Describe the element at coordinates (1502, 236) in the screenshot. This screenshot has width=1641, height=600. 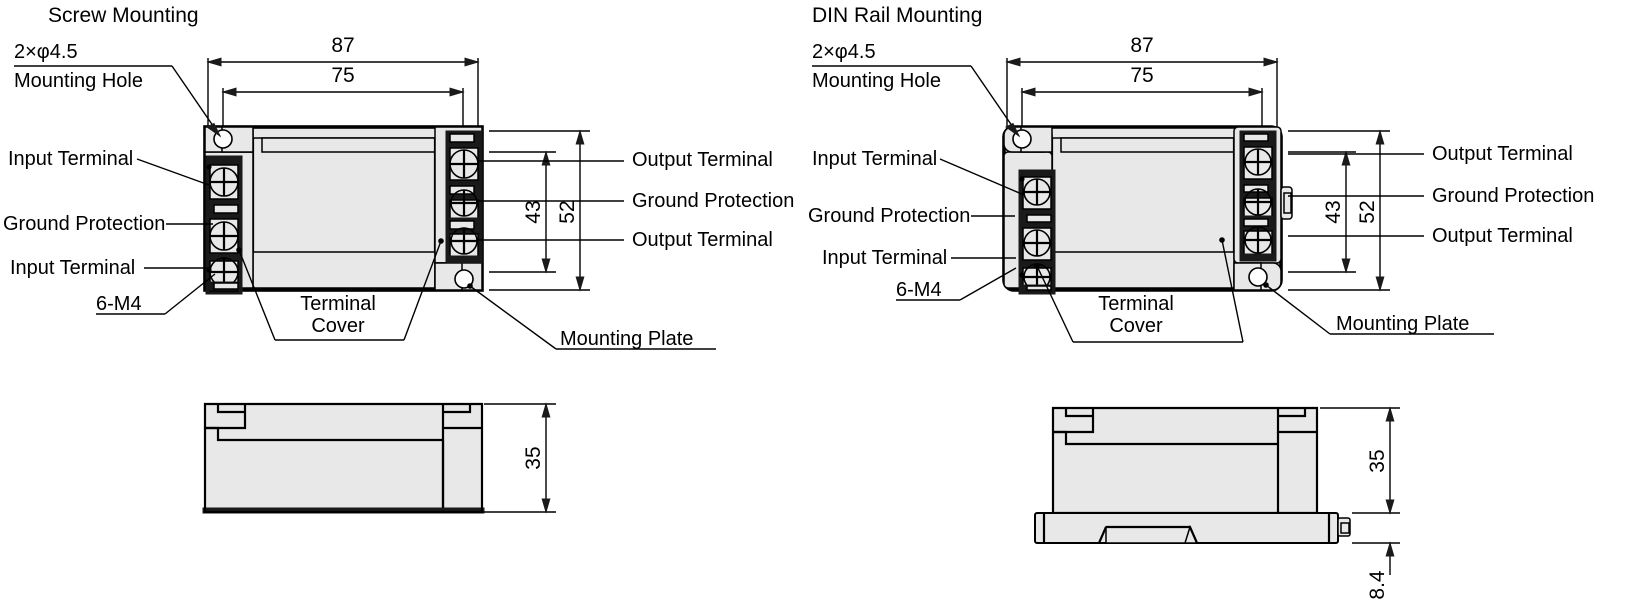
I see `din-output-terminal-bottom-label: Output Terminal` at that location.